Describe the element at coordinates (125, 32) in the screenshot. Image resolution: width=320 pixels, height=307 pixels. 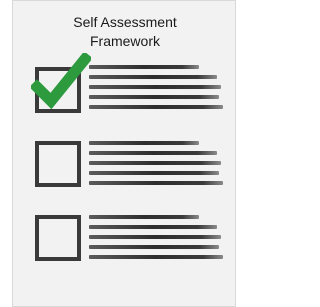
I see `card-title: Self Assessment Framework` at that location.